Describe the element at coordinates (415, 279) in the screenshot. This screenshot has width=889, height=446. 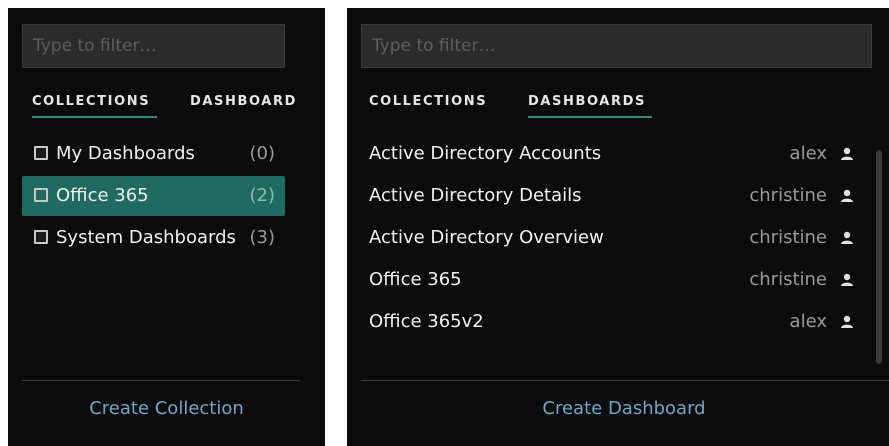
I see `dashboard-title: Office 365` at that location.